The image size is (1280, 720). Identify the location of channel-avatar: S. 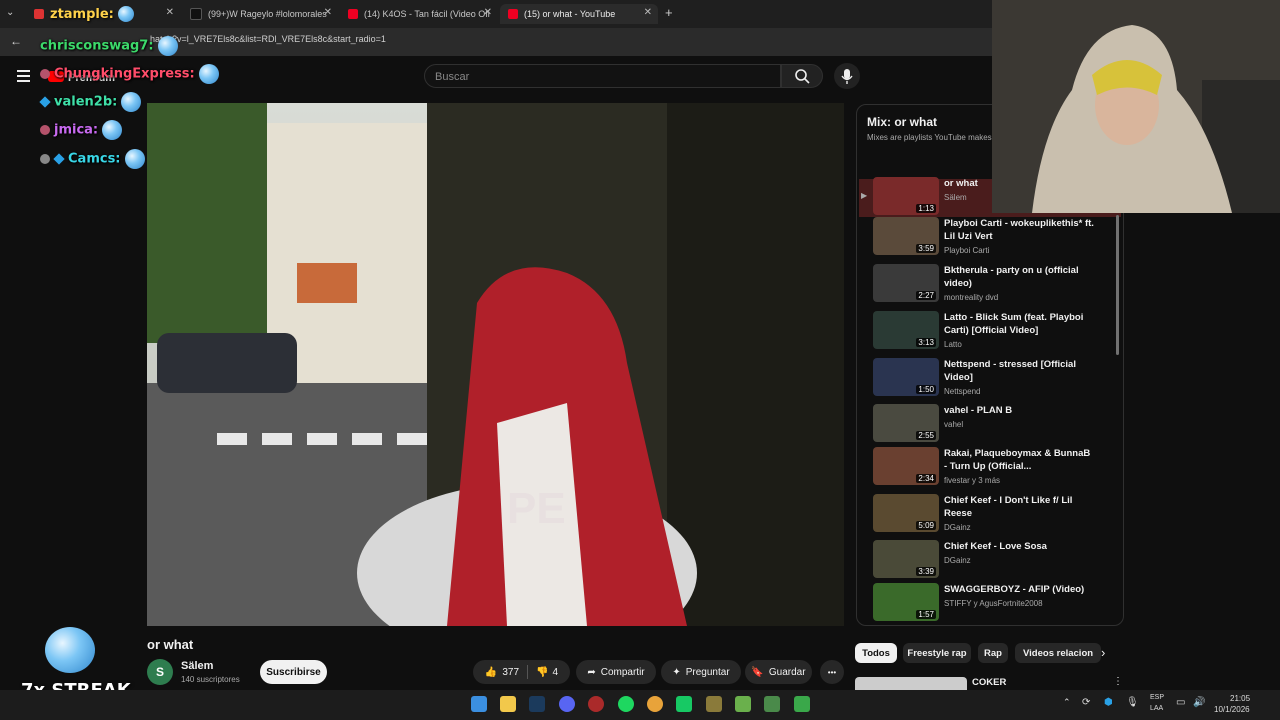
(160, 672).